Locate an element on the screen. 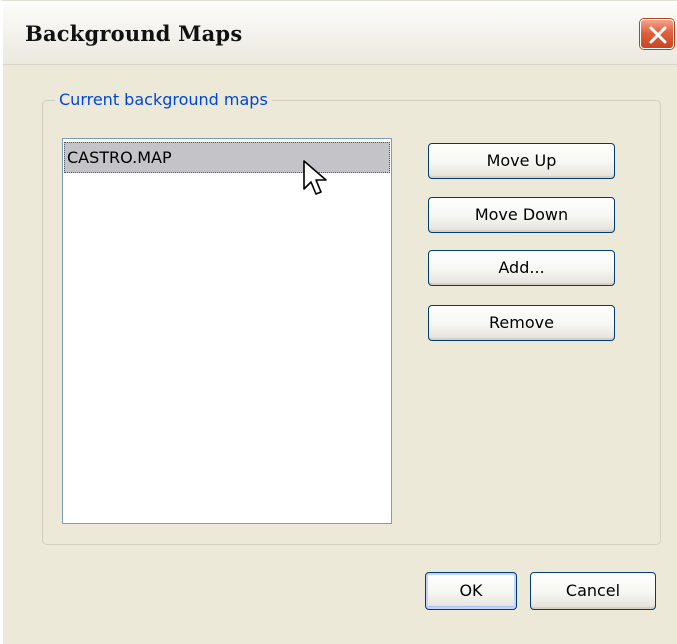  move-up-button: Move Up is located at coordinates (521, 161).